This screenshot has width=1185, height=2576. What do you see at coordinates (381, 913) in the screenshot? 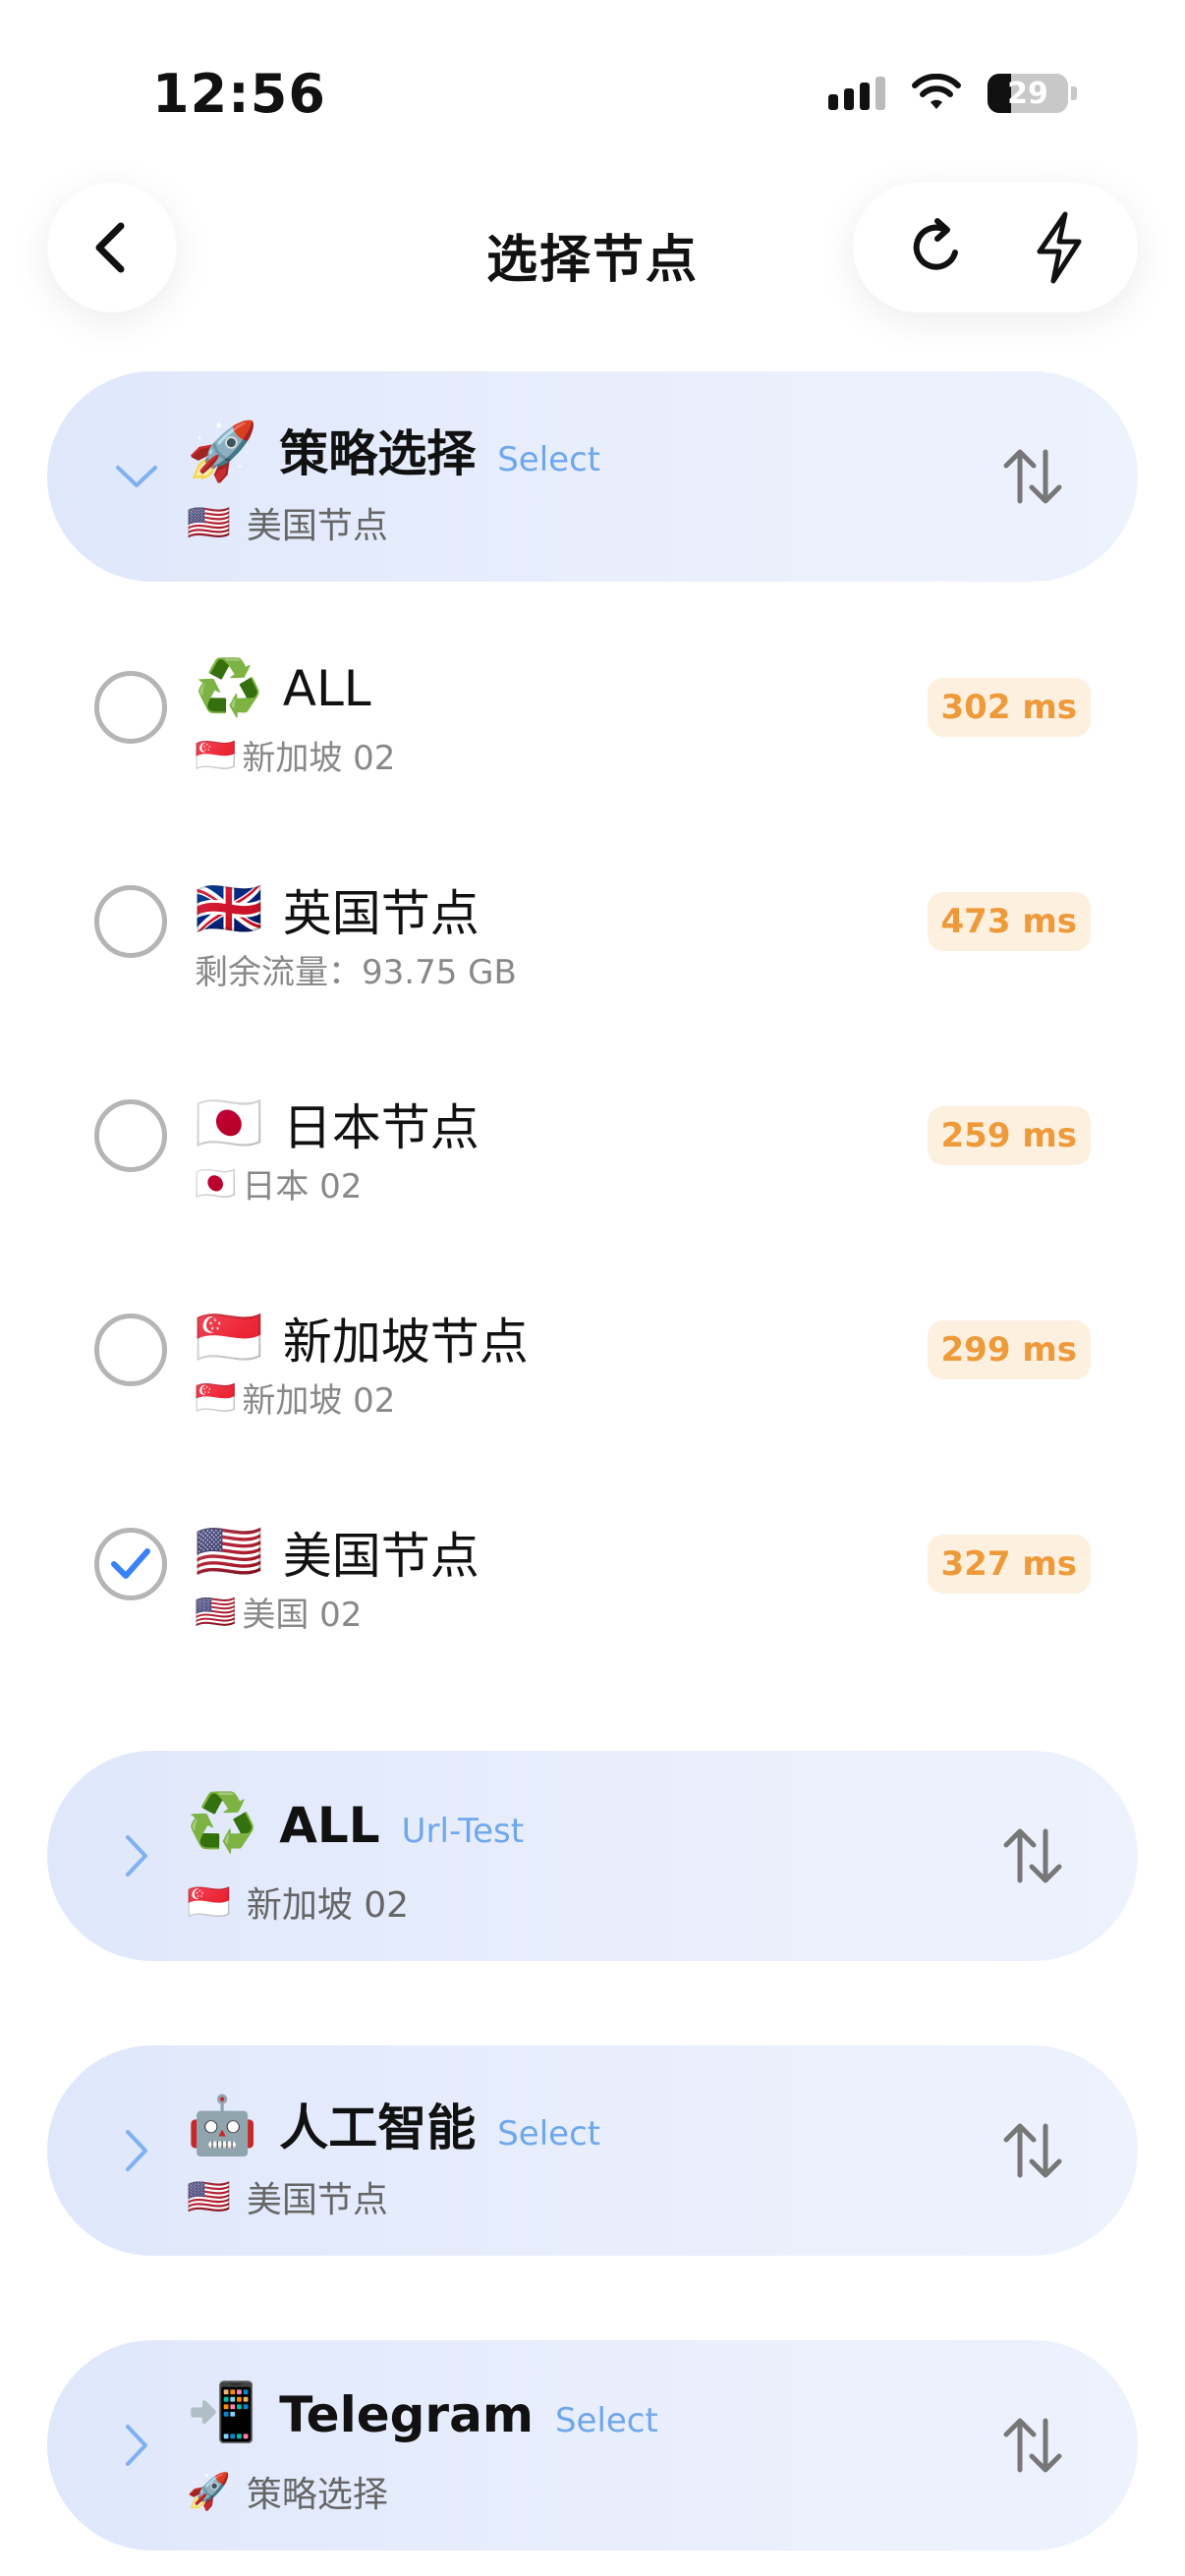
I see `option-name: 英国节点` at bounding box center [381, 913].